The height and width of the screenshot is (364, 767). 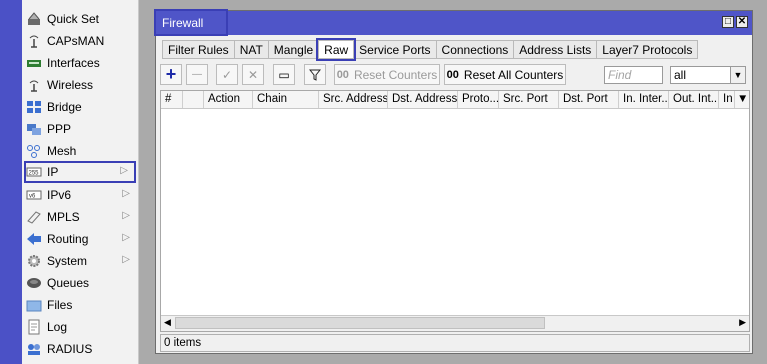 I want to click on enable-button: ✓, so click(x=227, y=74).